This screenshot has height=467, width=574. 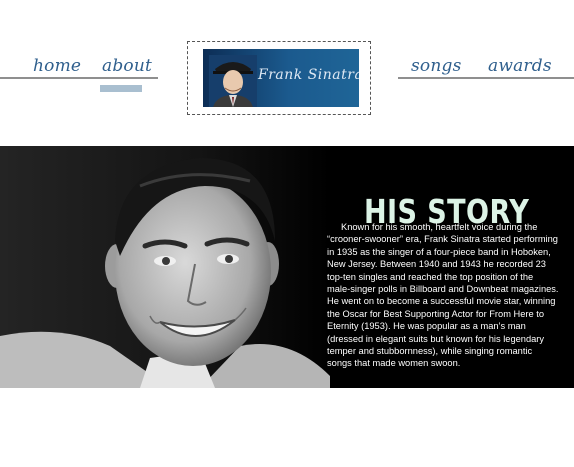 What do you see at coordinates (57, 66) in the screenshot?
I see `nav-link-home: home` at bounding box center [57, 66].